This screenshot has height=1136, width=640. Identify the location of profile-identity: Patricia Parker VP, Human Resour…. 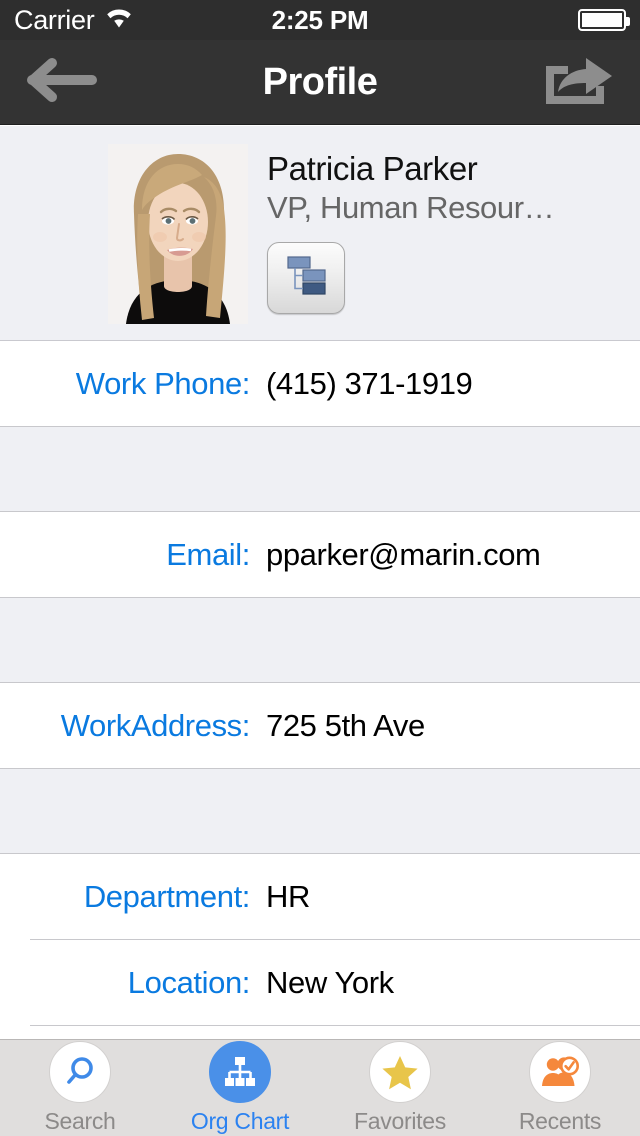
(401, 229).